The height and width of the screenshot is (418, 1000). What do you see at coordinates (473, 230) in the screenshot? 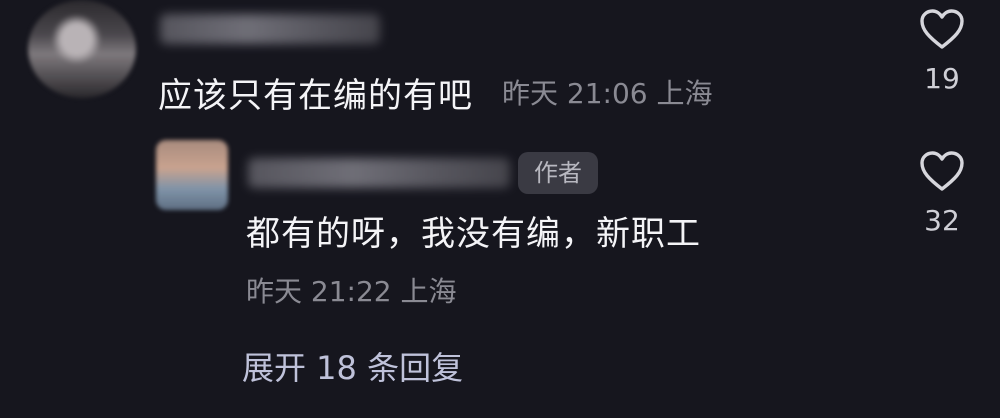
I see `reply-text: 都有的呀，我没有编，新职工` at bounding box center [473, 230].